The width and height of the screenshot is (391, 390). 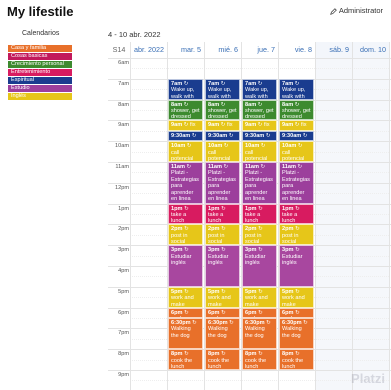 What do you see at coordinates (177, 291) in the screenshot?
I see `event-time: 5pm` at bounding box center [177, 291].